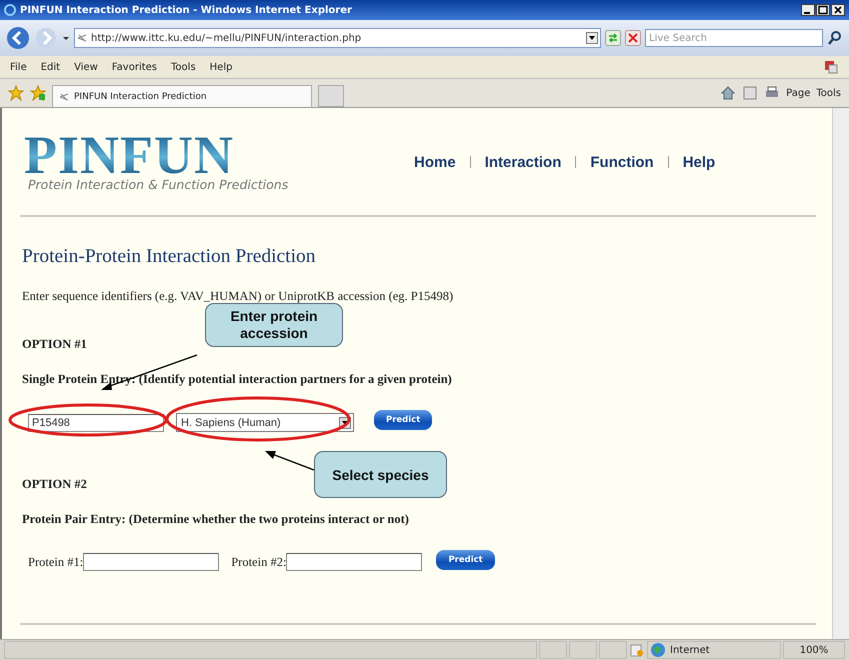 The width and height of the screenshot is (849, 660). What do you see at coordinates (728, 93) in the screenshot?
I see `home-icon` at bounding box center [728, 93].